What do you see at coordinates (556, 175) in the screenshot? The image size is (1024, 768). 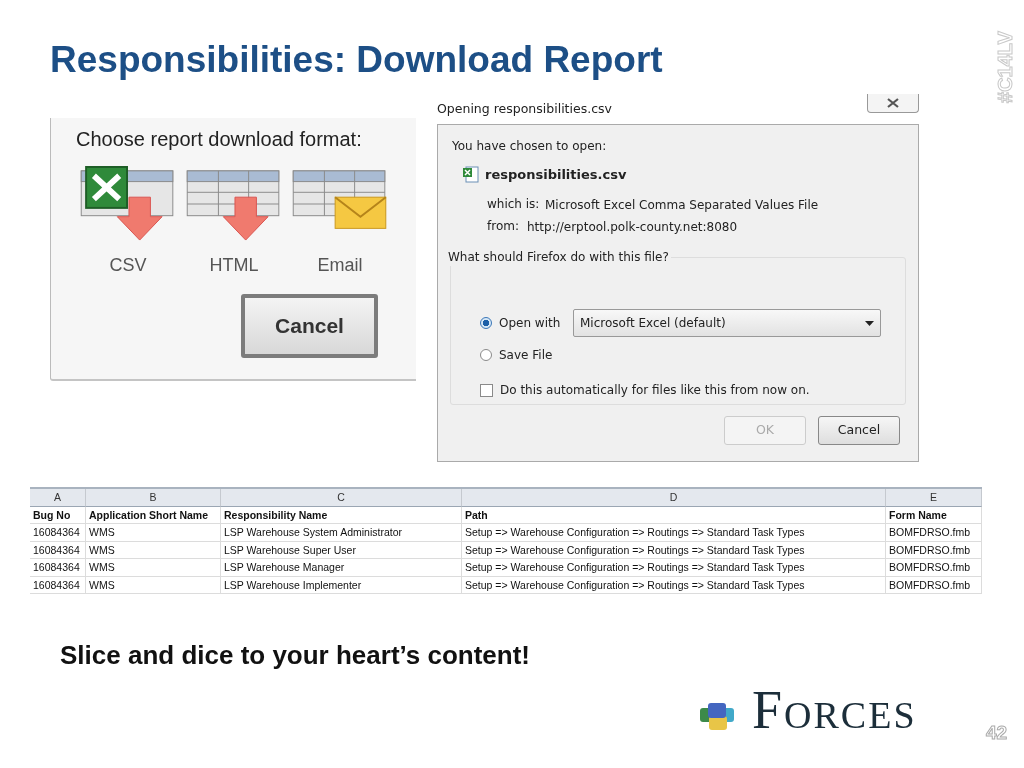 I see `file-name: responsibilities.csv` at bounding box center [556, 175].